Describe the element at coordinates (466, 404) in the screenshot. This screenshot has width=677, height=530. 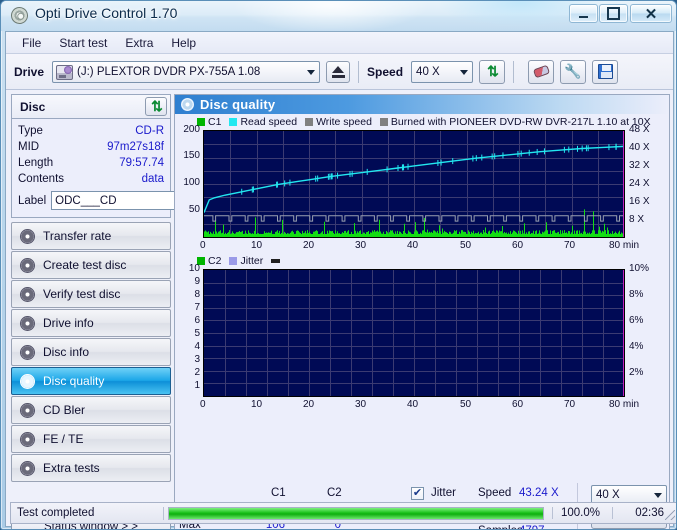
I see `bottom-chart-xtick: 50` at that location.